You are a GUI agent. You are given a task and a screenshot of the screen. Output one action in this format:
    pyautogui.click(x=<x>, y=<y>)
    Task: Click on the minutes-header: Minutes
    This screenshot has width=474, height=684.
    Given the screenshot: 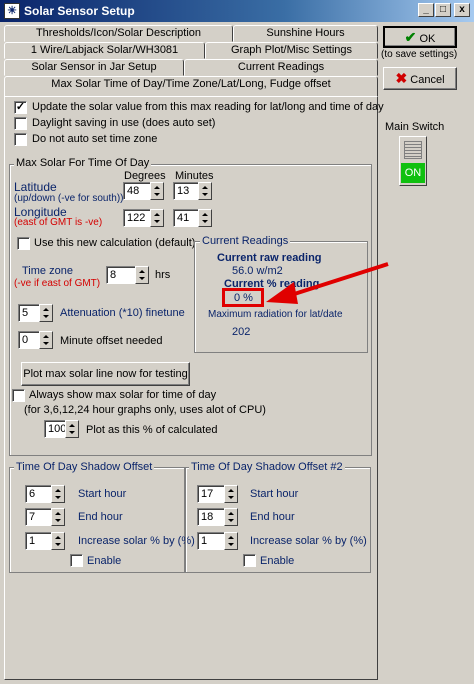 What is the action you would take?
    pyautogui.click(x=194, y=176)
    